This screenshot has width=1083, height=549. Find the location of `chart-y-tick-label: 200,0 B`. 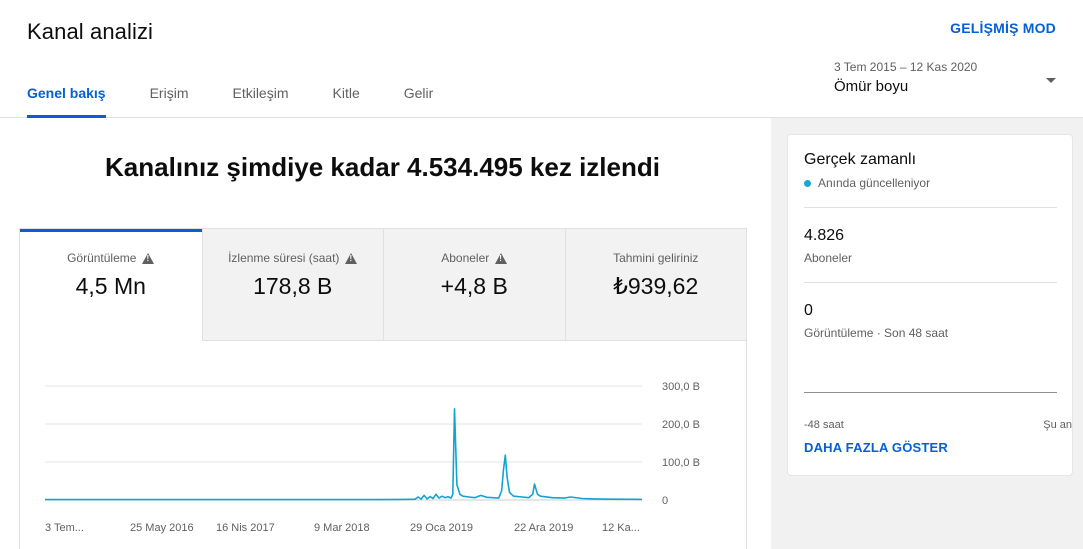

chart-y-tick-label: 200,0 B is located at coordinates (681, 425).